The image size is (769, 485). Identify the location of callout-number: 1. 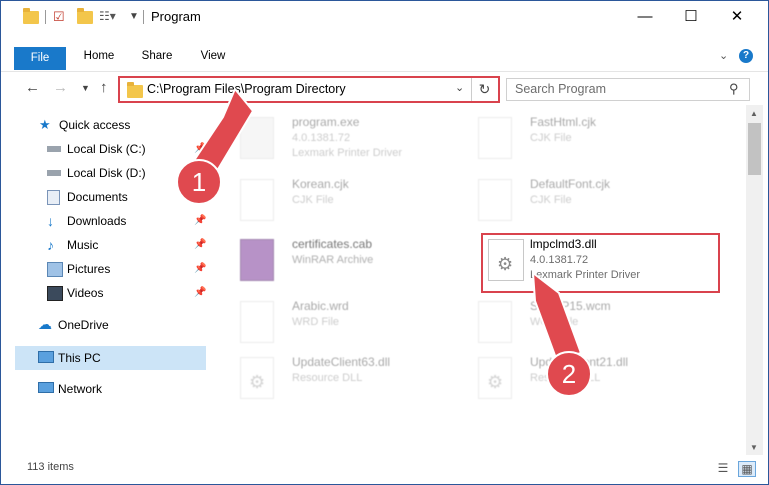
(199, 182).